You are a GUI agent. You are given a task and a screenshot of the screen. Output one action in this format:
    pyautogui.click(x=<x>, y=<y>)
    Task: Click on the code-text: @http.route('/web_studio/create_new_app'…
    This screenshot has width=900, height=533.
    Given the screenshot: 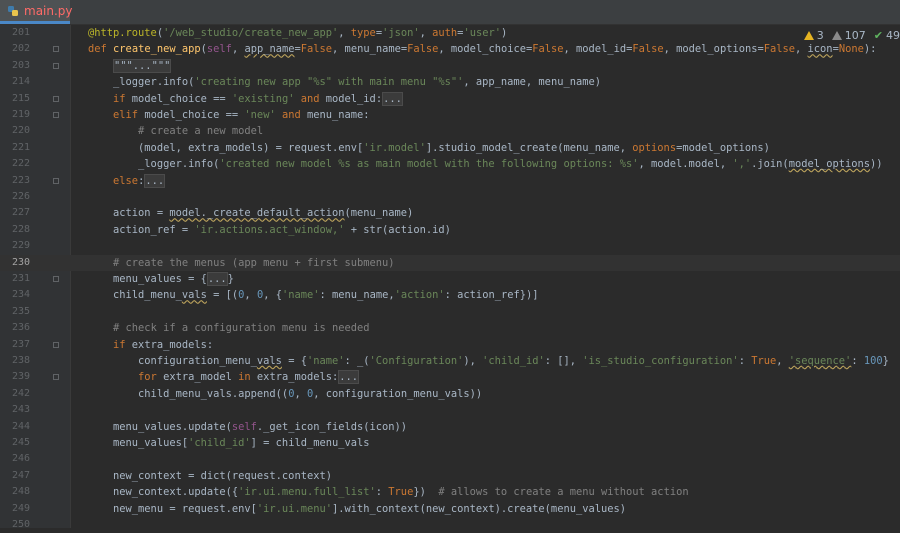 What is the action you would take?
    pyautogui.click(x=297, y=33)
    